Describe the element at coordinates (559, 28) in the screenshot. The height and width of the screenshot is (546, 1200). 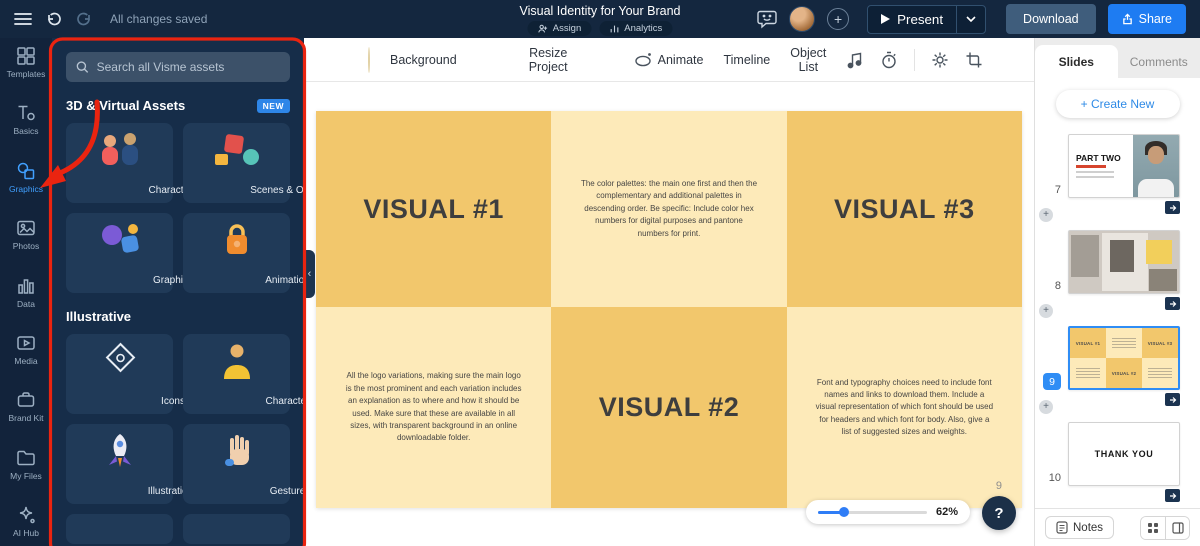
I see `assign-button: Assign` at that location.